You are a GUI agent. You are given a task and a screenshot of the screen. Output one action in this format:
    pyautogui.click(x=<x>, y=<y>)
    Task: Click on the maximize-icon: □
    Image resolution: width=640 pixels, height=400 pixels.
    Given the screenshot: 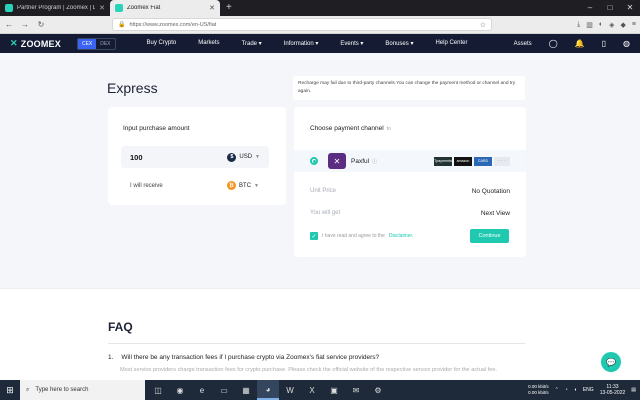 What is the action you would take?
    pyautogui.click(x=610, y=8)
    